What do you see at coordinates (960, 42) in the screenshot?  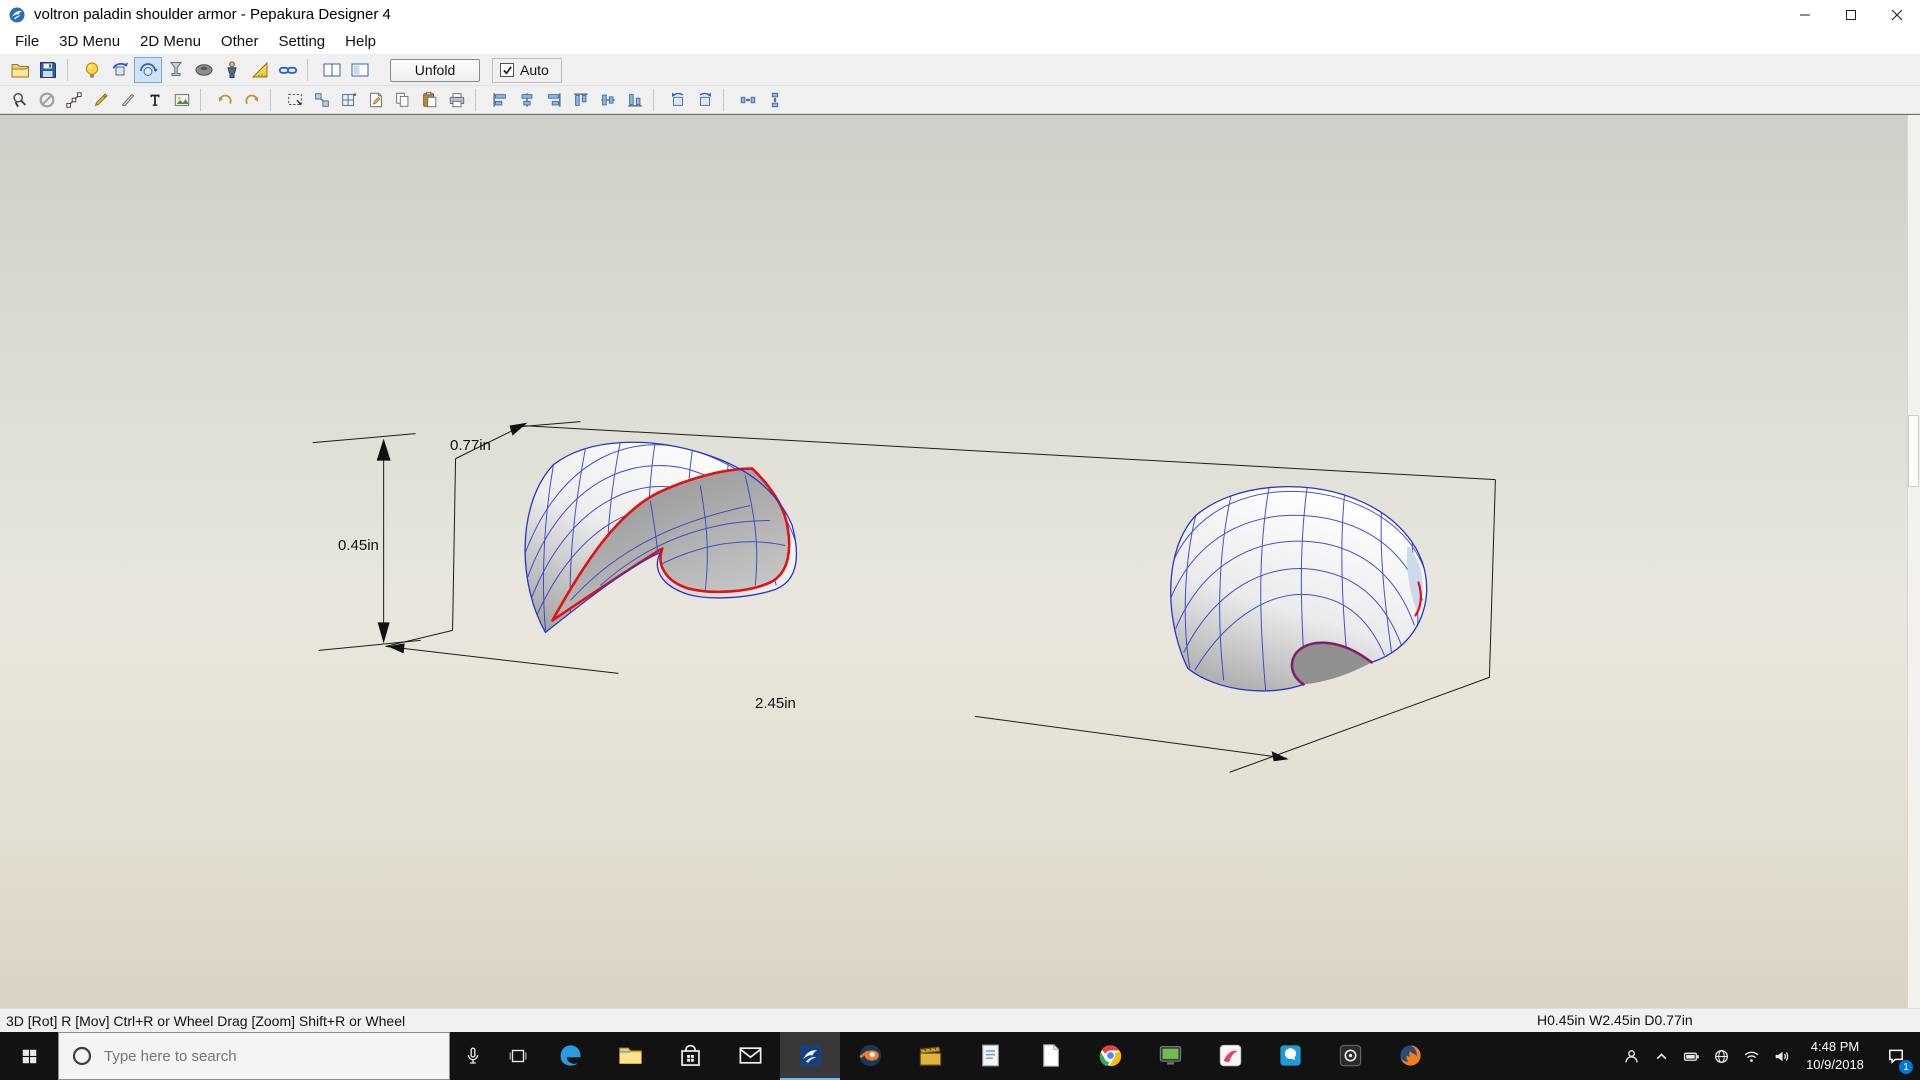 I see `menubar: File 3D Menu 2D Menu Other Setting Help` at bounding box center [960, 42].